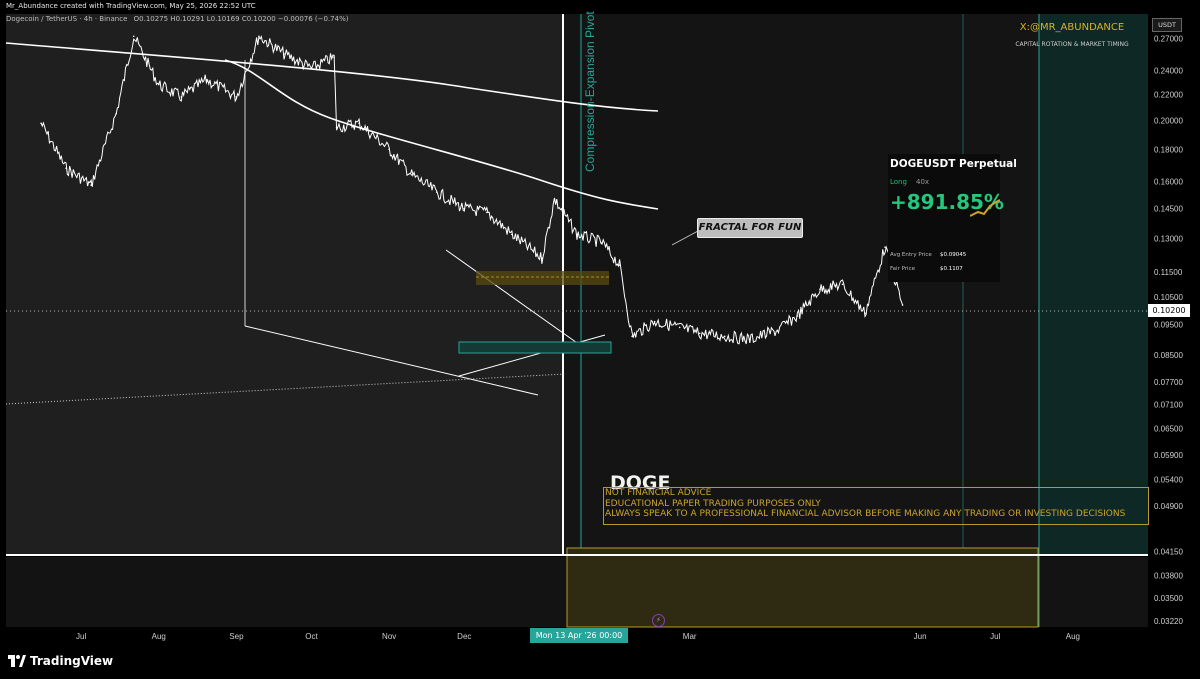 The height and width of the screenshot is (679, 1200). What do you see at coordinates (1168, 576) in the screenshot?
I see `y-tick-label: 0.03800` at bounding box center [1168, 576].